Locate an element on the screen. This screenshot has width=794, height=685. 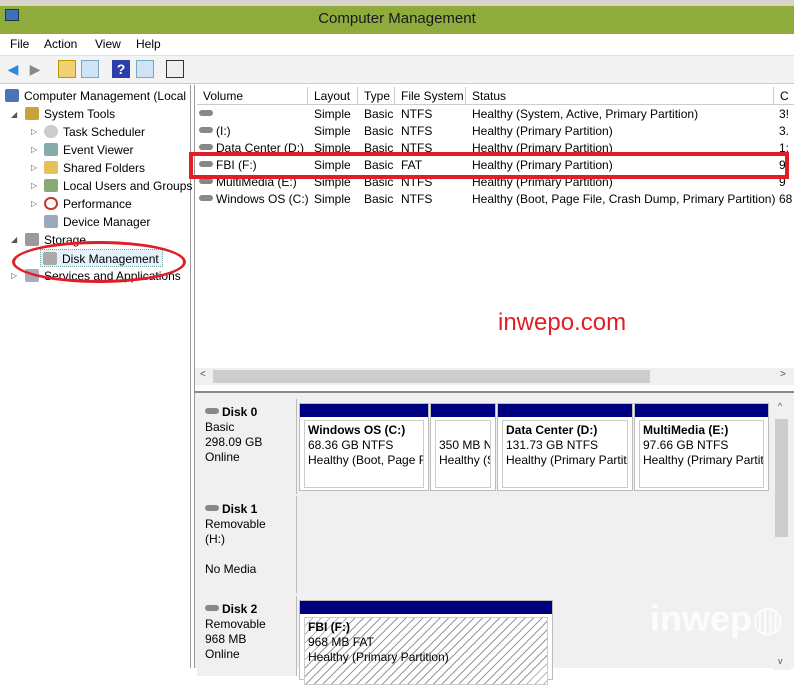
menu-action: Action is located at coordinates (60, 44).